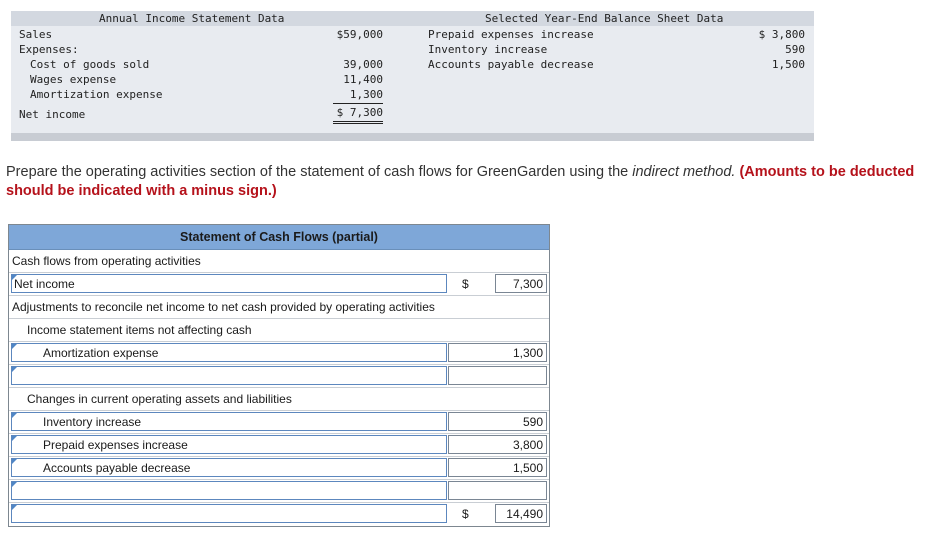 This screenshot has width=939, height=536. Describe the element at coordinates (511, 34) in the screenshot. I see `prepaid-label: Prepaid expenses increase` at that location.